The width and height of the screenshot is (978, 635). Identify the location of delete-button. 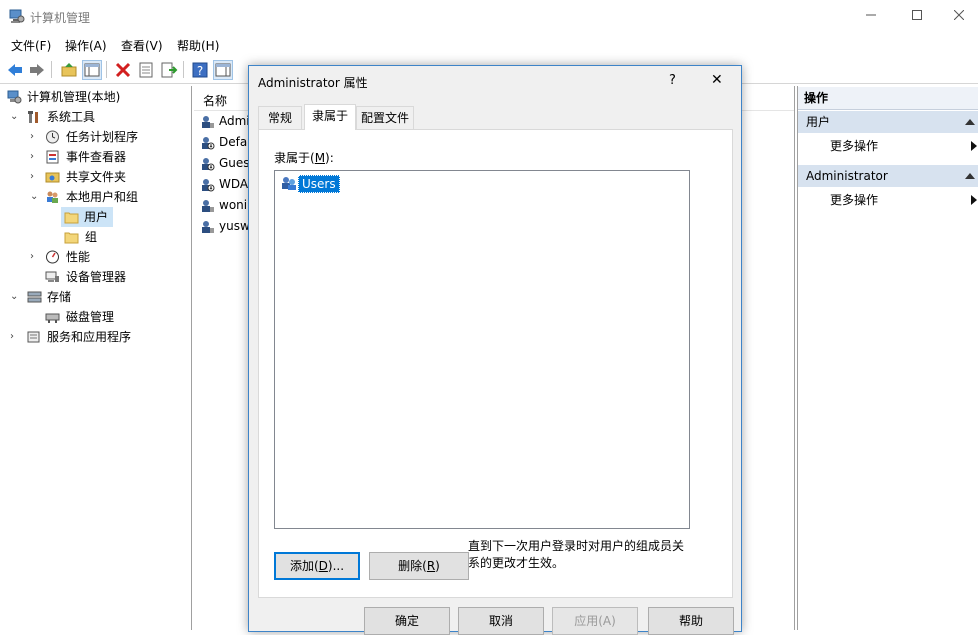
(123, 70).